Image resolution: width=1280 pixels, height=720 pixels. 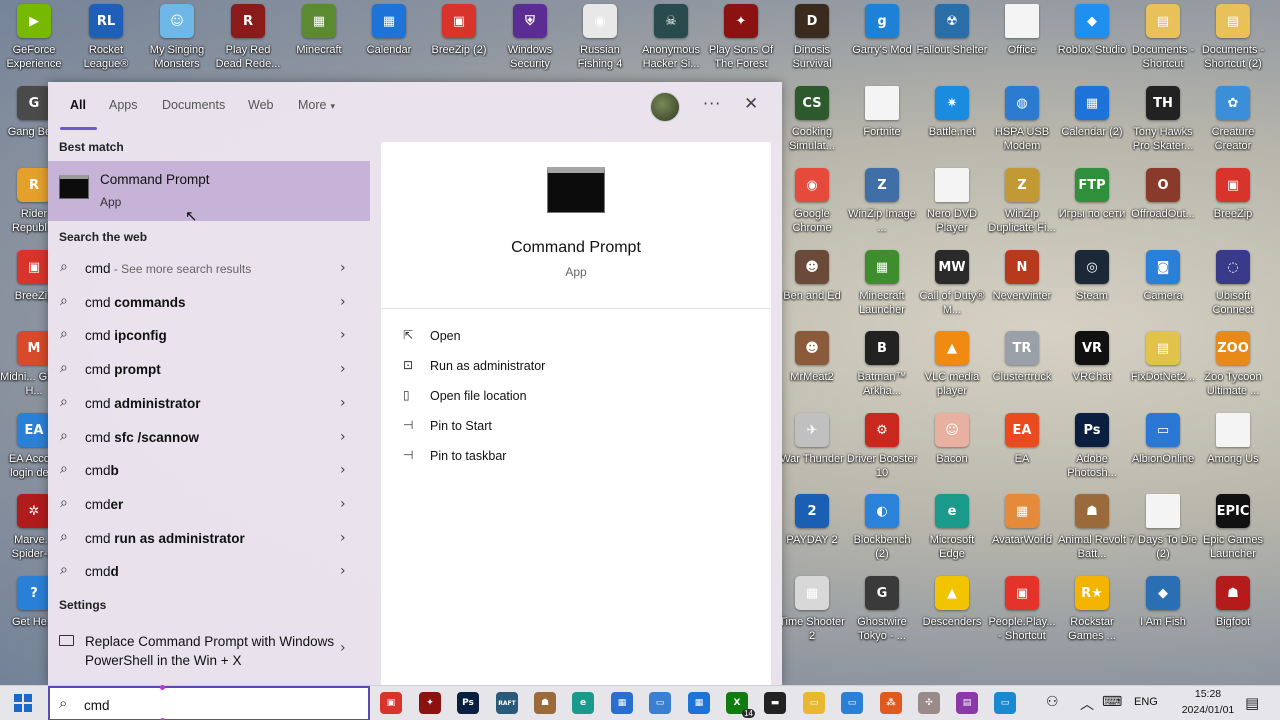 What do you see at coordinates (530, 44) in the screenshot?
I see `desktop-icon: ⛨ Windows Security` at bounding box center [530, 44].